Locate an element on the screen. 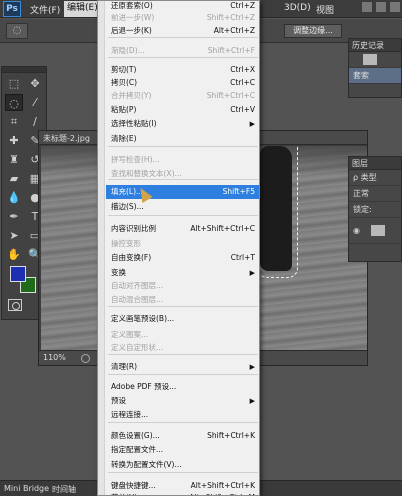  eyedropper-tool-icon: ∕ is located at coordinates (35, 121).